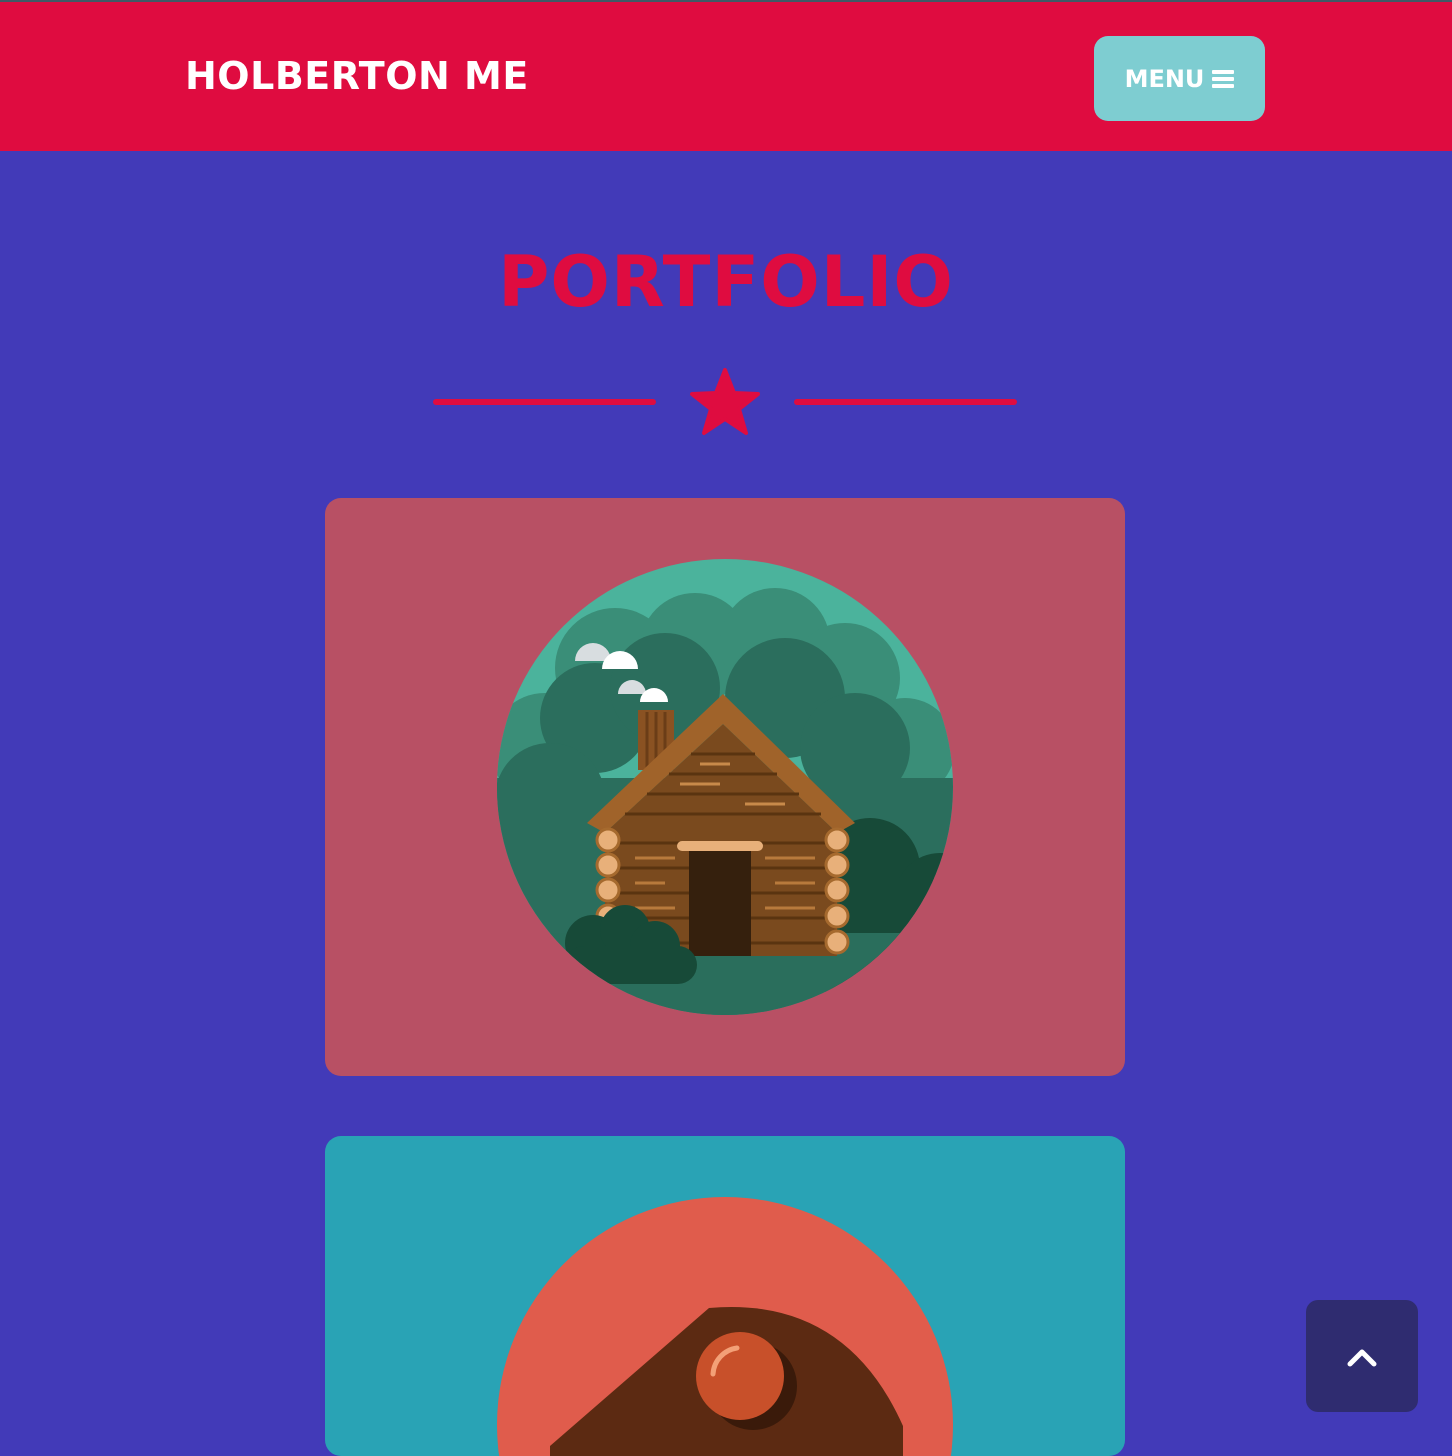 The height and width of the screenshot is (1456, 1452). I want to click on menu-button: MENU, so click(1179, 78).